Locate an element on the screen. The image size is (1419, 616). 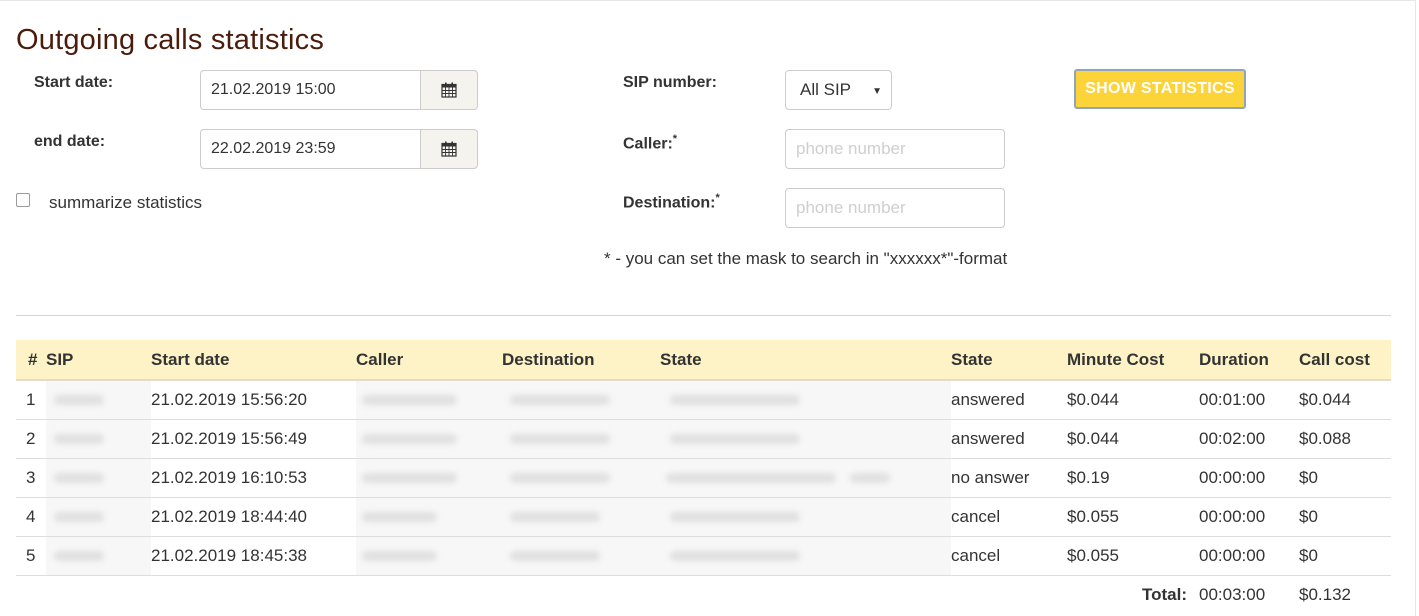
col-header-caller: Caller is located at coordinates (429, 360).